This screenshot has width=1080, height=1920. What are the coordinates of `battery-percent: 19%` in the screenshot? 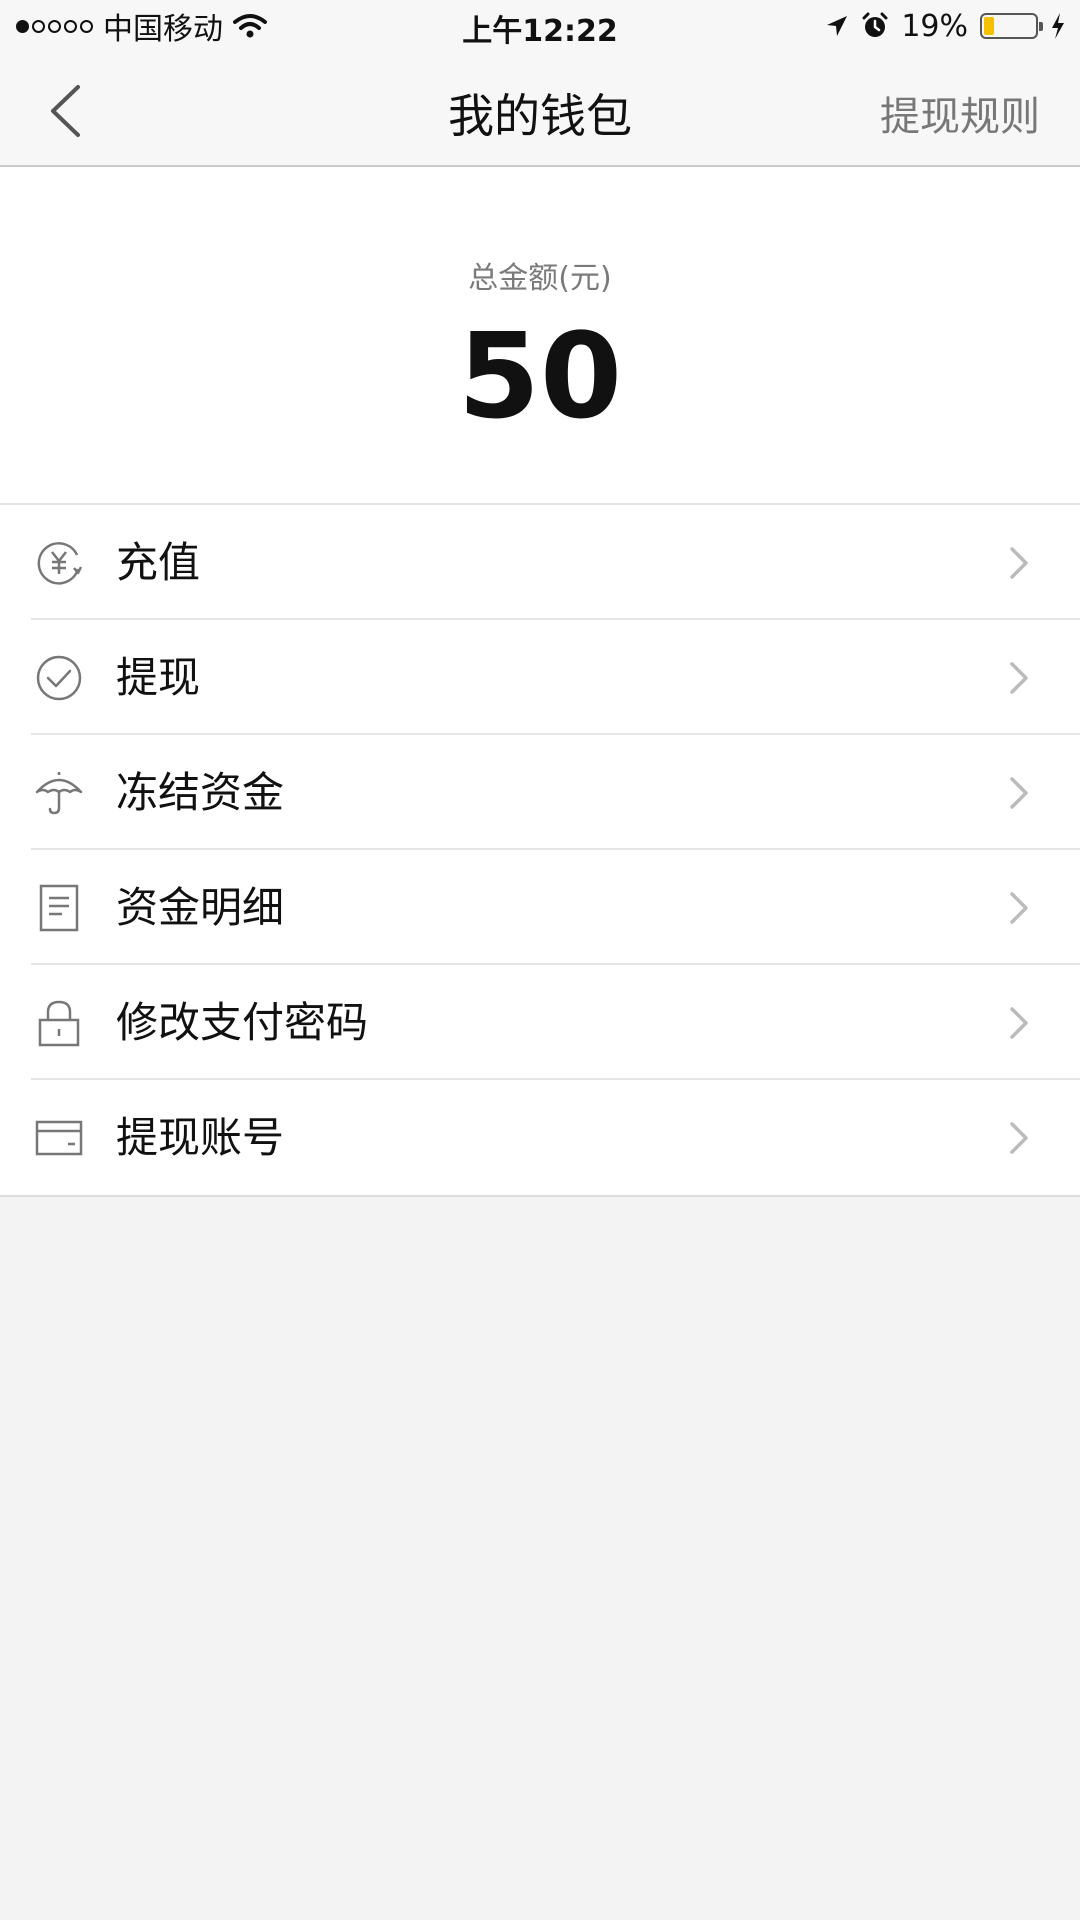 It's located at (934, 26).